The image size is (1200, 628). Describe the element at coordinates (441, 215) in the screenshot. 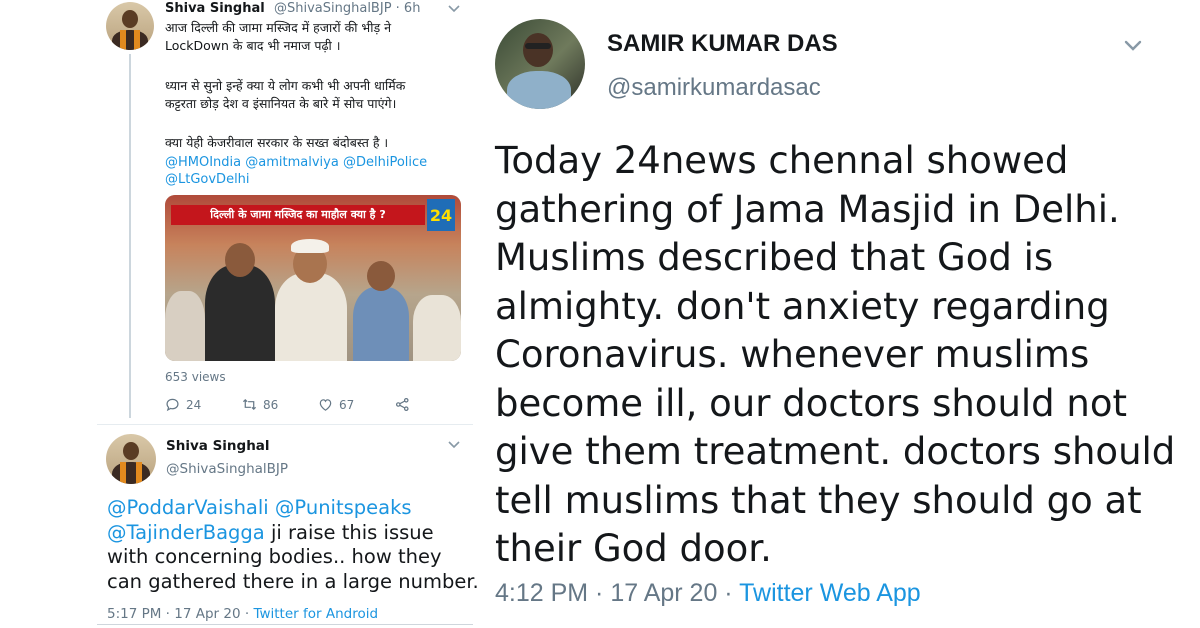

I see `channel-logo: 24` at that location.